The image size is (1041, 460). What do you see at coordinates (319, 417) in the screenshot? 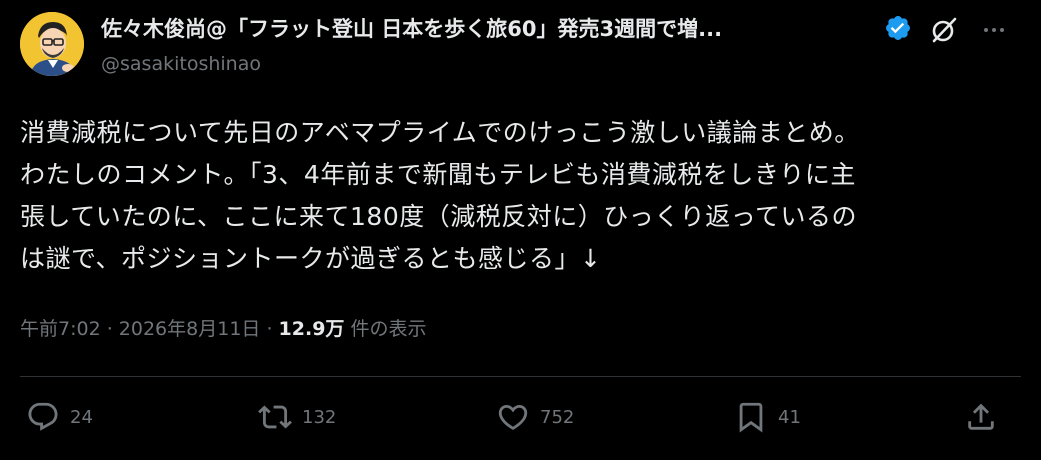
I see `retweet-count: 132` at bounding box center [319, 417].